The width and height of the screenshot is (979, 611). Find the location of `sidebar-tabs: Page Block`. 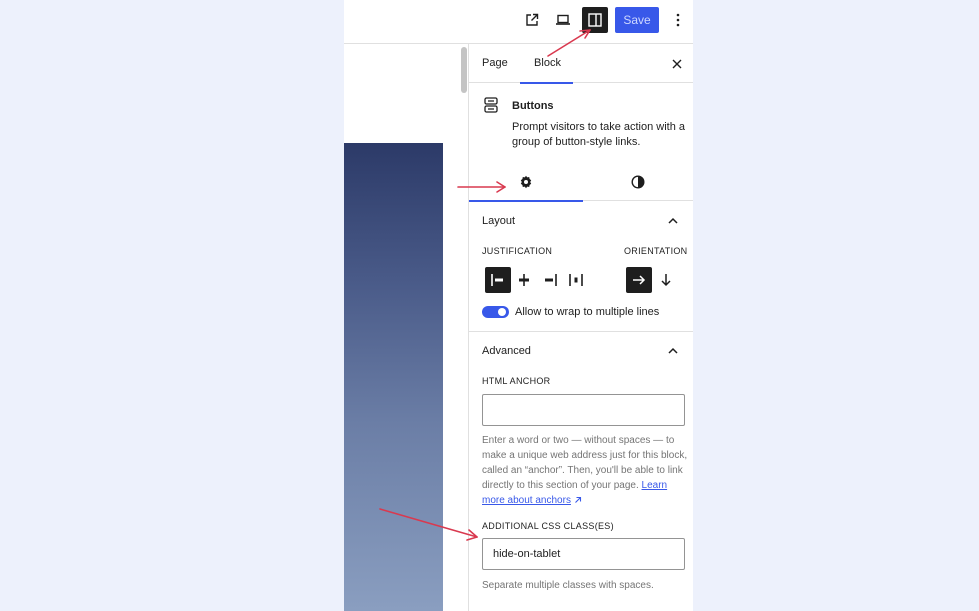

sidebar-tabs: Page Block is located at coordinates (581, 64).